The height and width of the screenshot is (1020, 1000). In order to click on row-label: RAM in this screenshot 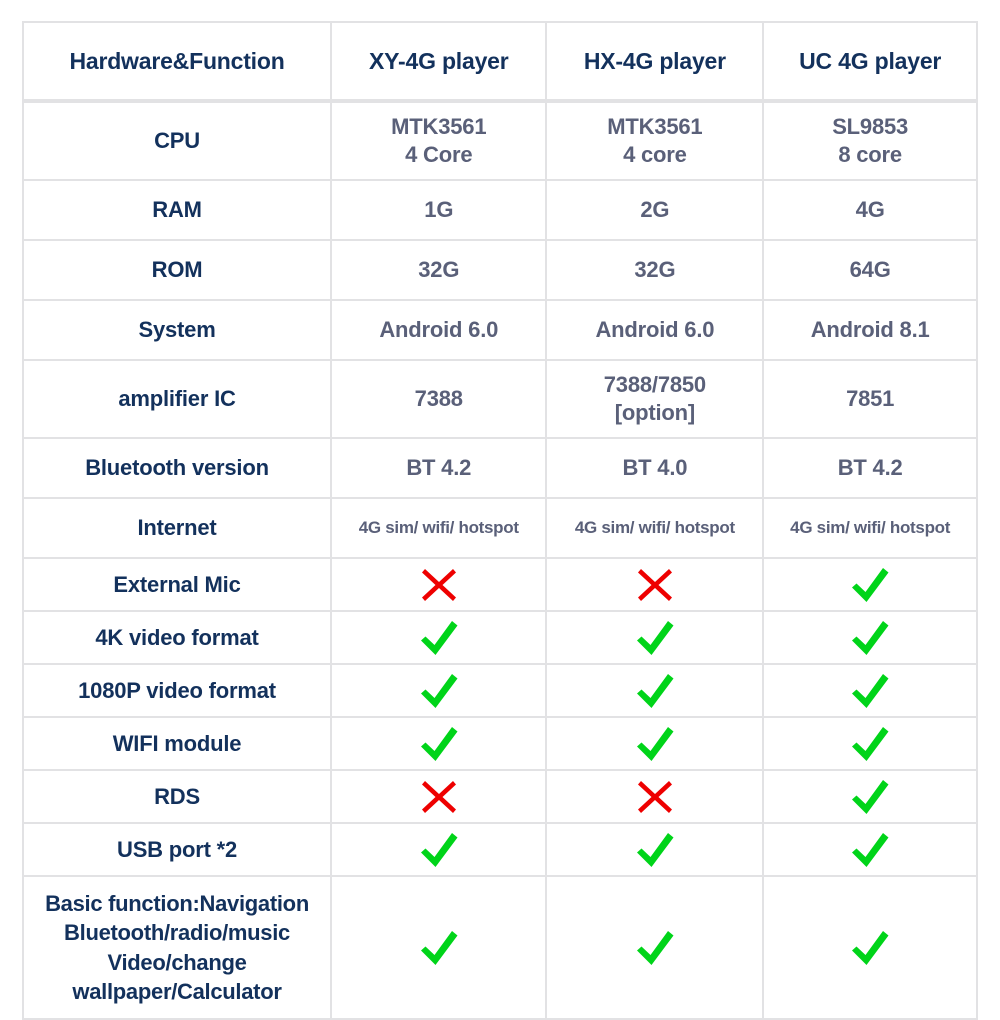, I will do `click(177, 211)`.